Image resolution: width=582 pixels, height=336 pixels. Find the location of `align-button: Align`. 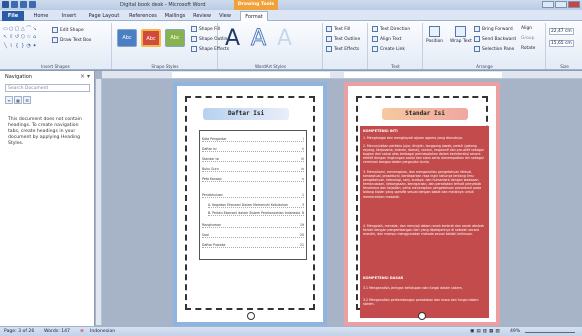

align-button: Align is located at coordinates (526, 28).